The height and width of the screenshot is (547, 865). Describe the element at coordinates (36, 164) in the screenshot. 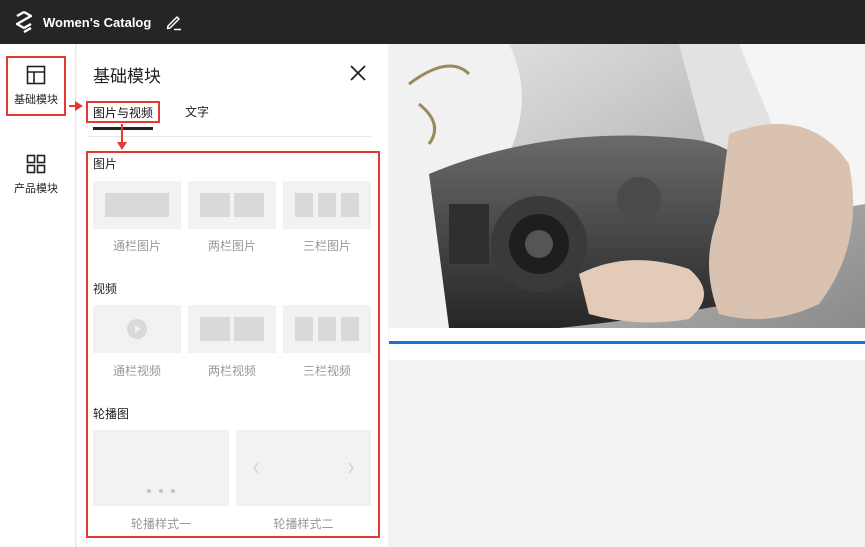

I see `grid-icon` at that location.